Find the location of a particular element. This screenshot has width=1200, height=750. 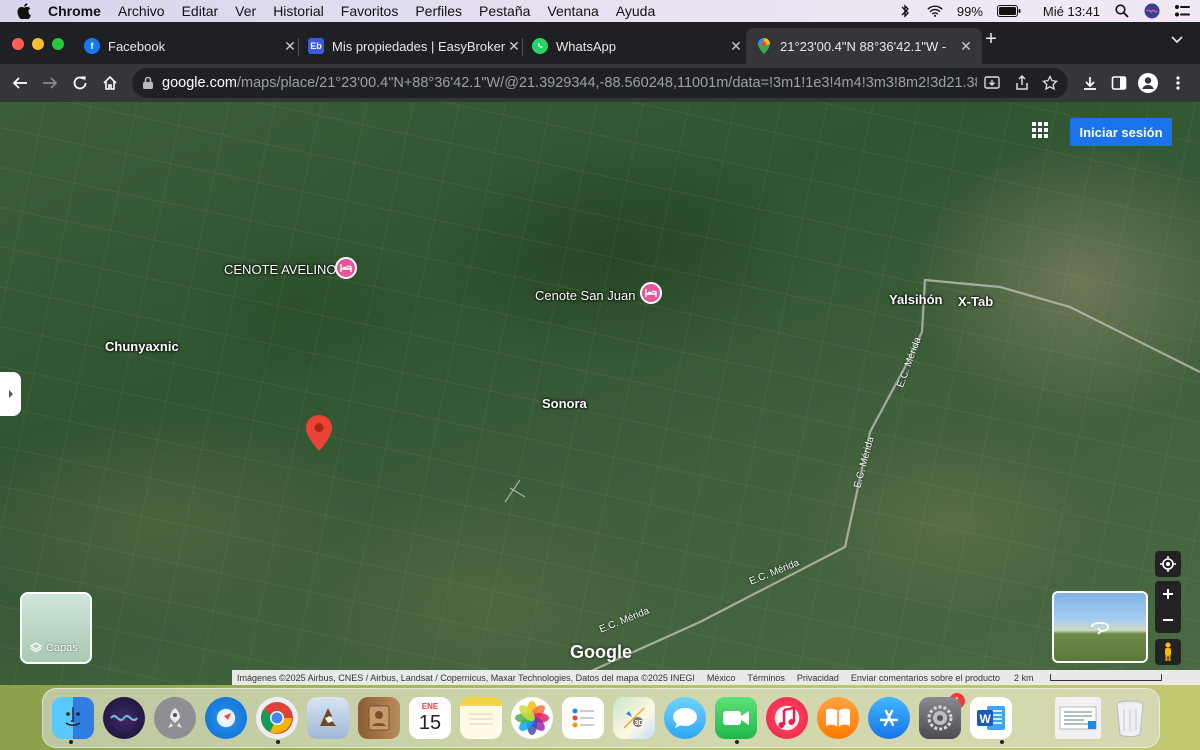

preview-icon is located at coordinates (328, 718).